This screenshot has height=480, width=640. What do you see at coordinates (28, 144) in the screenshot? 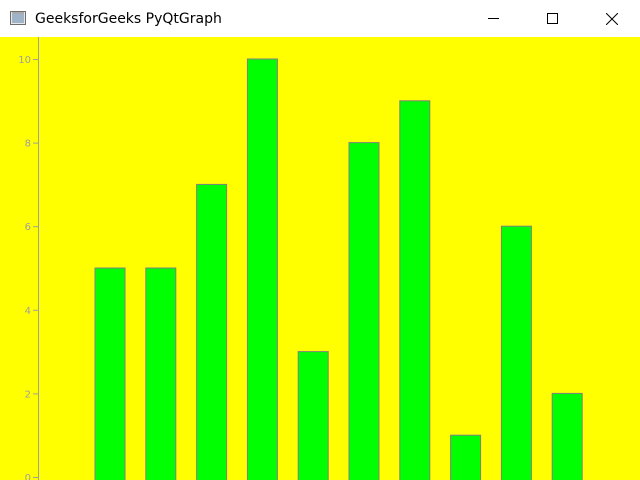
I see `y-tick-label: 8` at bounding box center [28, 144].